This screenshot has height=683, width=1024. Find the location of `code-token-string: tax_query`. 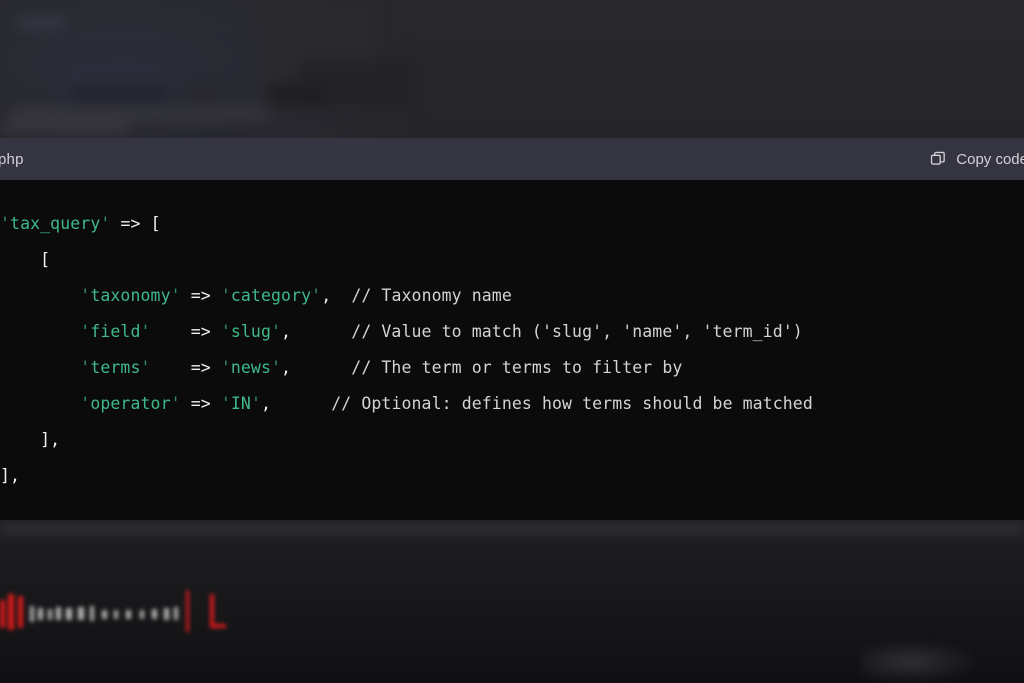

code-token-string: tax_query is located at coordinates (55, 223).